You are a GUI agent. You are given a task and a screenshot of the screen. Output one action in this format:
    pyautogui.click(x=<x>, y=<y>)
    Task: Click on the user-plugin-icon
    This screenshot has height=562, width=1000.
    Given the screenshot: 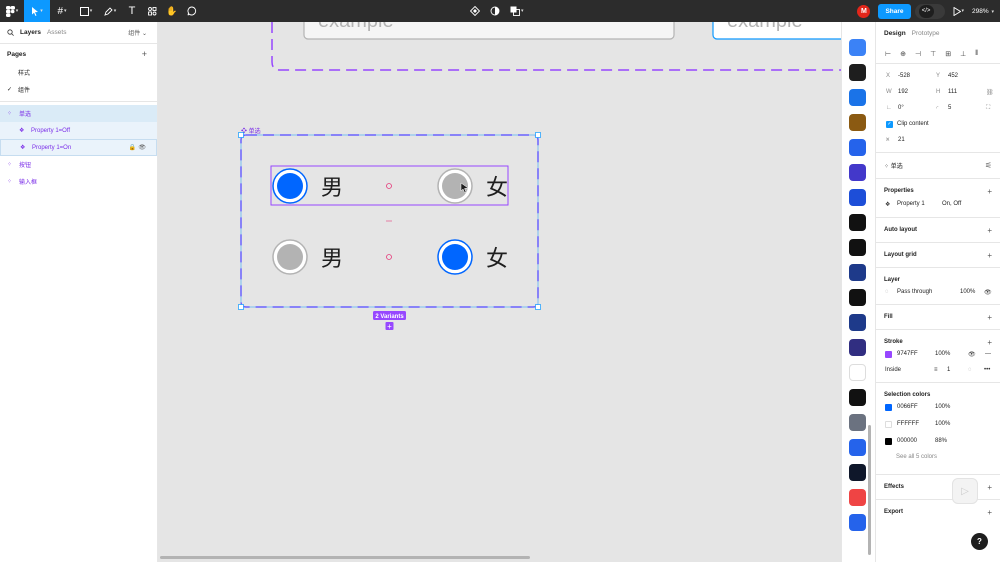 What is the action you would take?
    pyautogui.click(x=857, y=422)
    